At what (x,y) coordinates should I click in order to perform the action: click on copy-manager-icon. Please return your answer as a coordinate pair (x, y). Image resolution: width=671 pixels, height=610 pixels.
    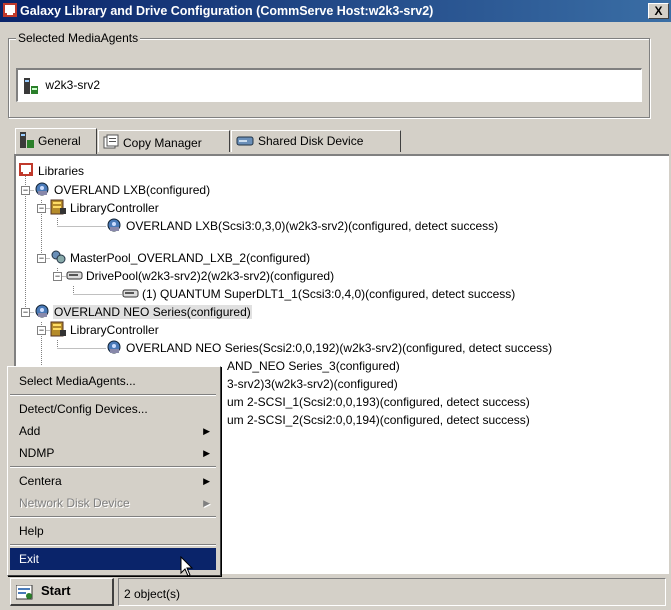
    Looking at the image, I should click on (111, 141).